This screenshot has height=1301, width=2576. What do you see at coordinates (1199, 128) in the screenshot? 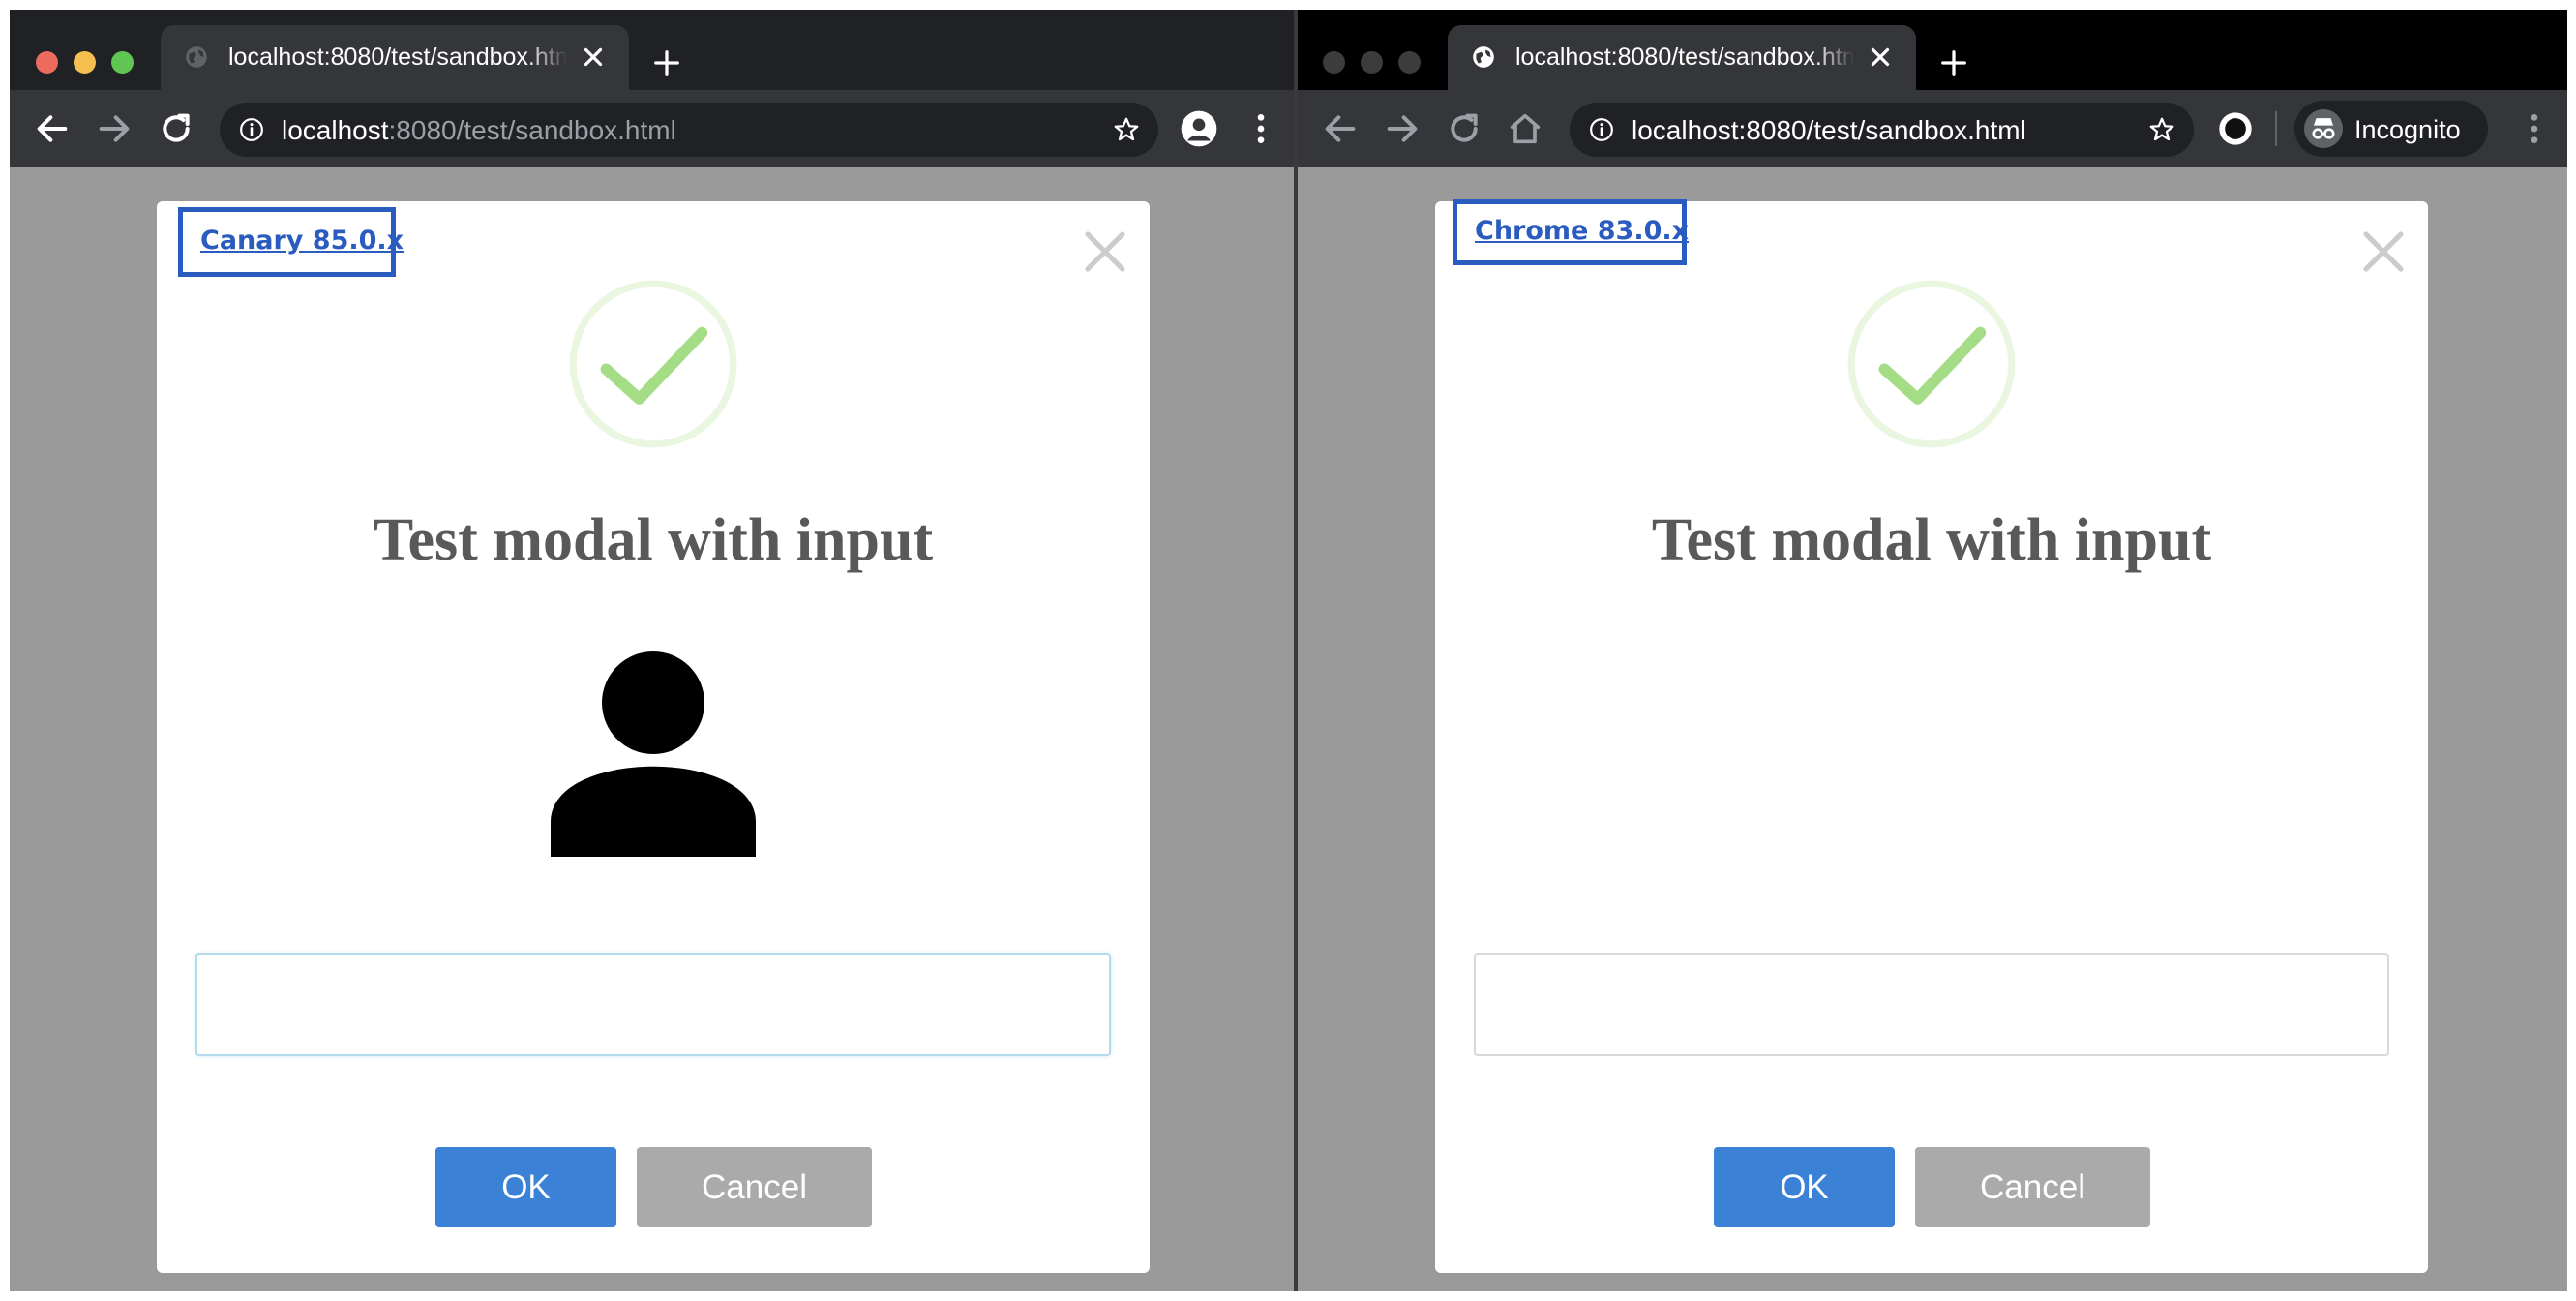
I see `profile-icon` at bounding box center [1199, 128].